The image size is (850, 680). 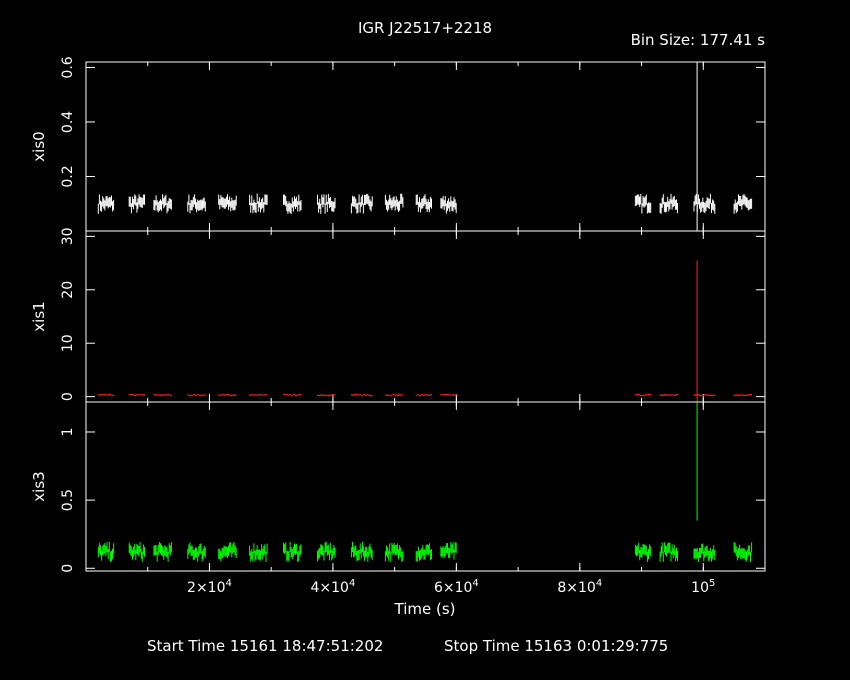 What do you see at coordinates (68, 236) in the screenshot?
I see `y-tick-label-xis1: 30` at bounding box center [68, 236].